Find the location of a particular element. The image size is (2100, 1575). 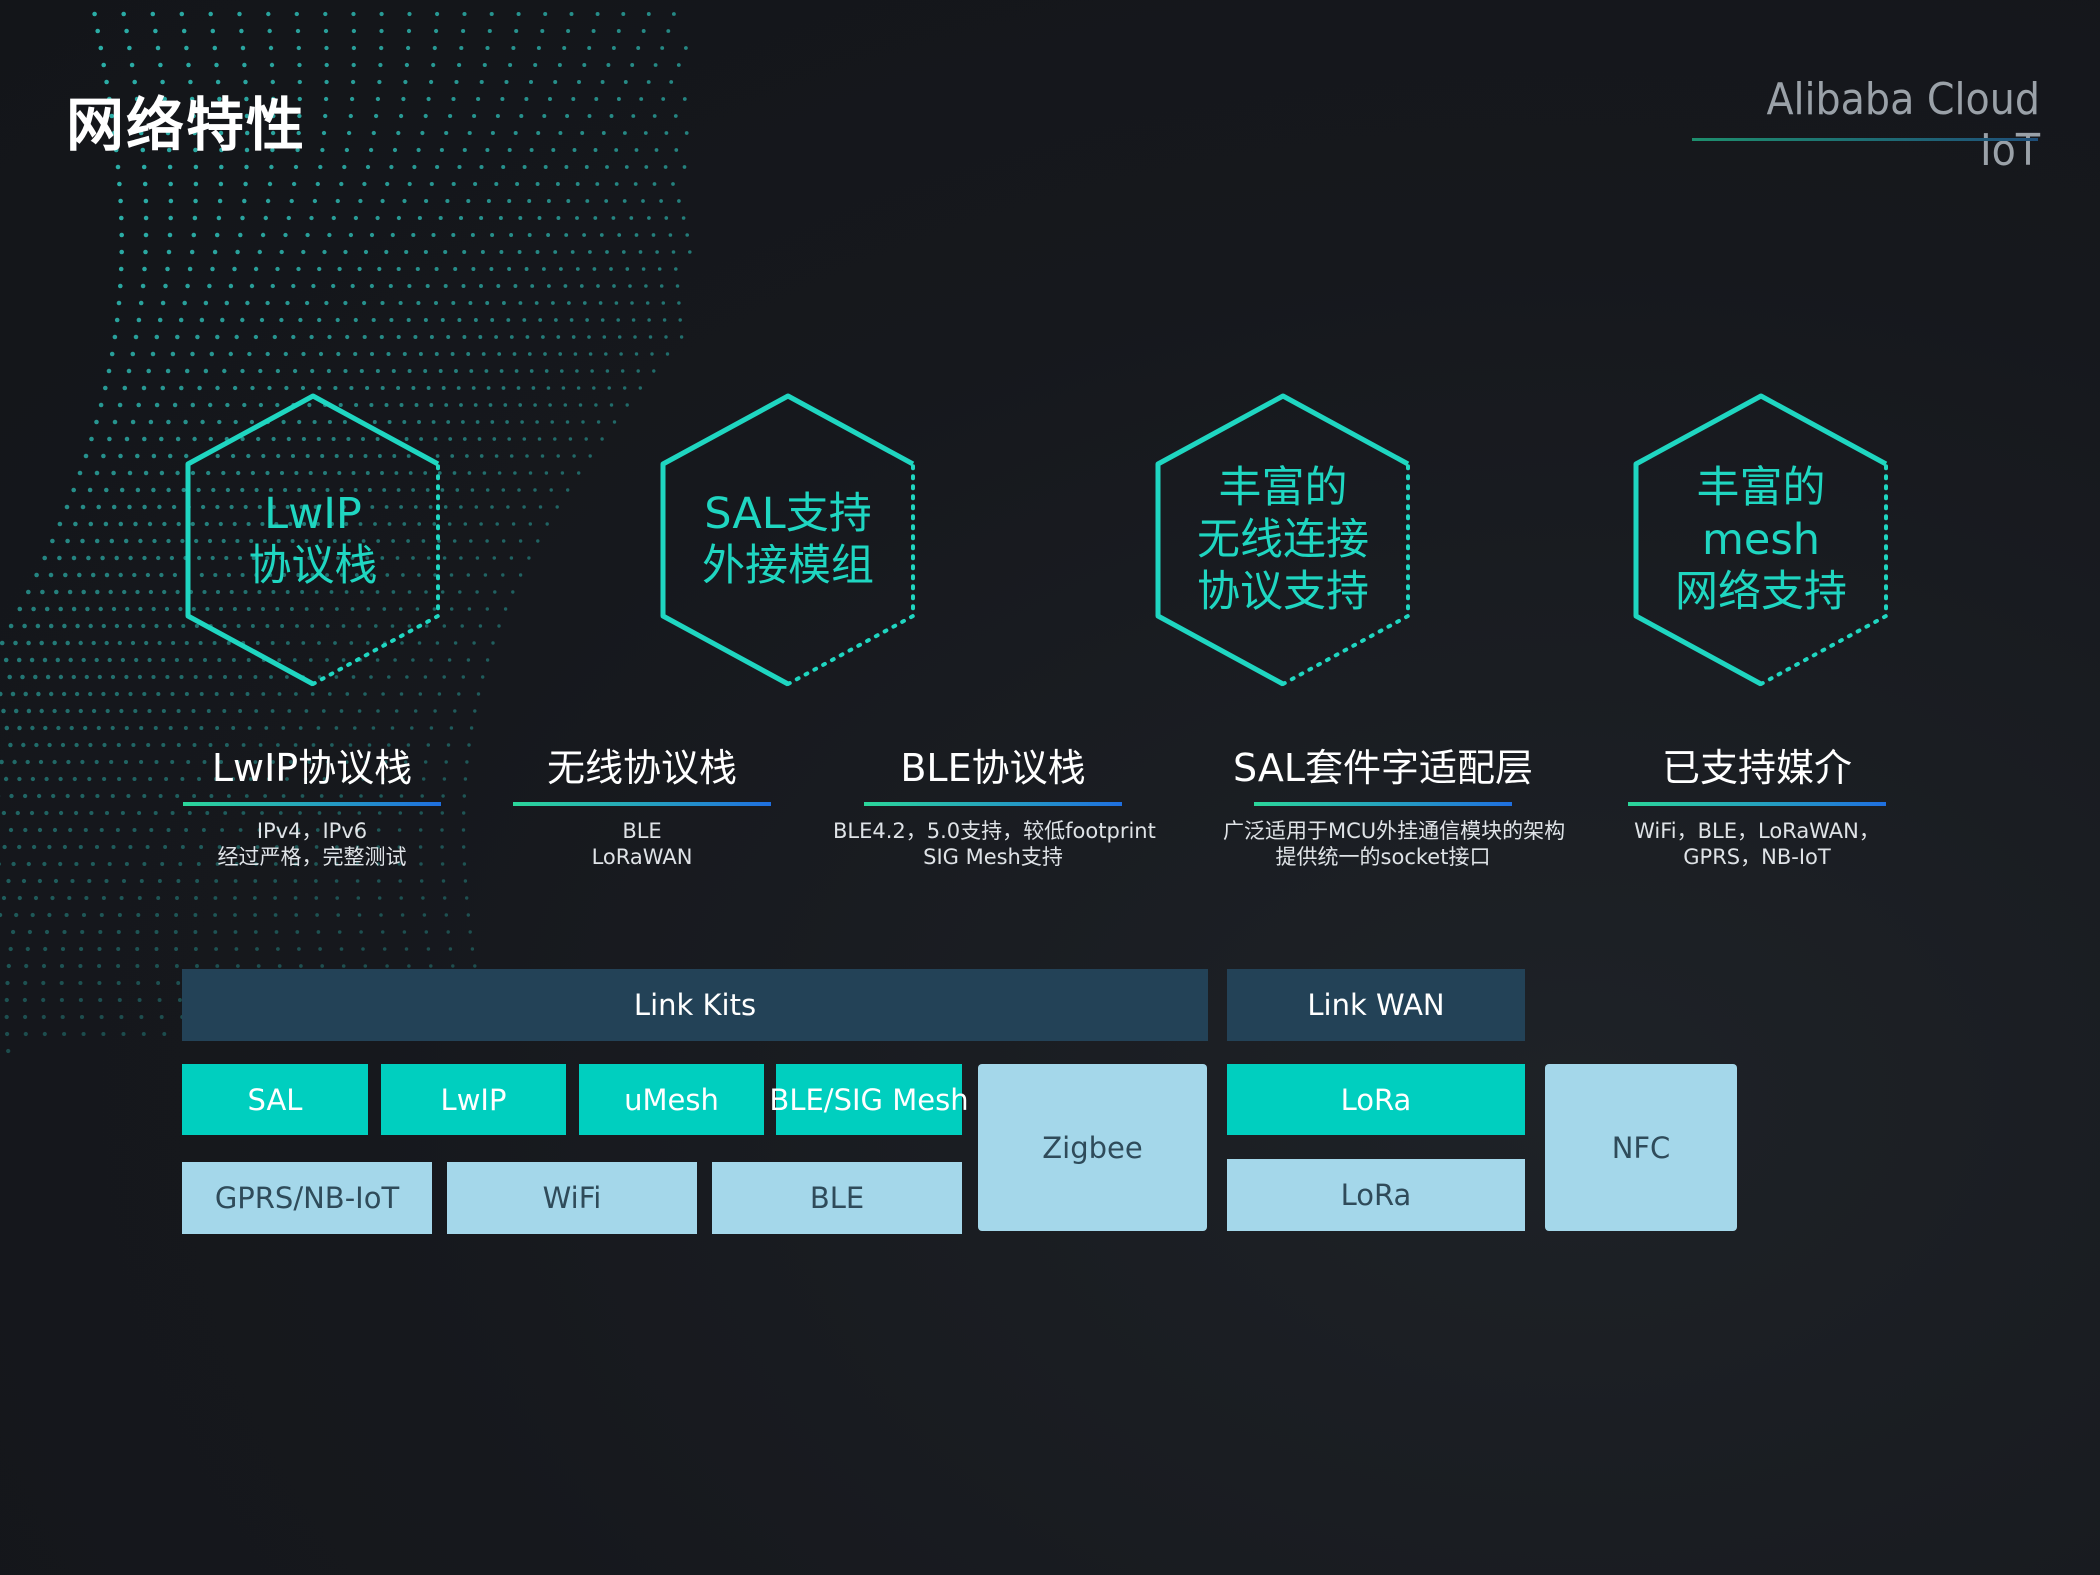

umesh-box: uMesh is located at coordinates (671, 1099).